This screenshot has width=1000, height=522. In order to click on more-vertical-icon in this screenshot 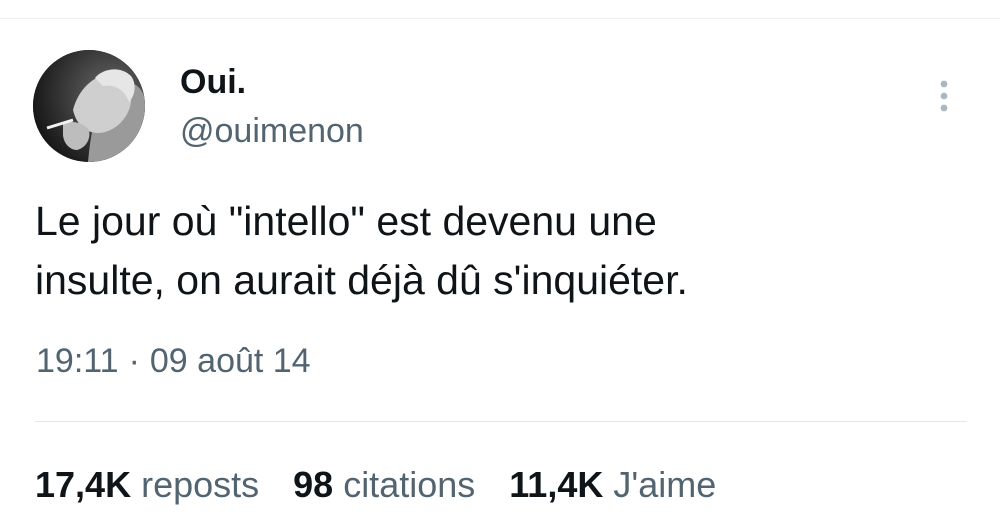, I will do `click(944, 96)`.